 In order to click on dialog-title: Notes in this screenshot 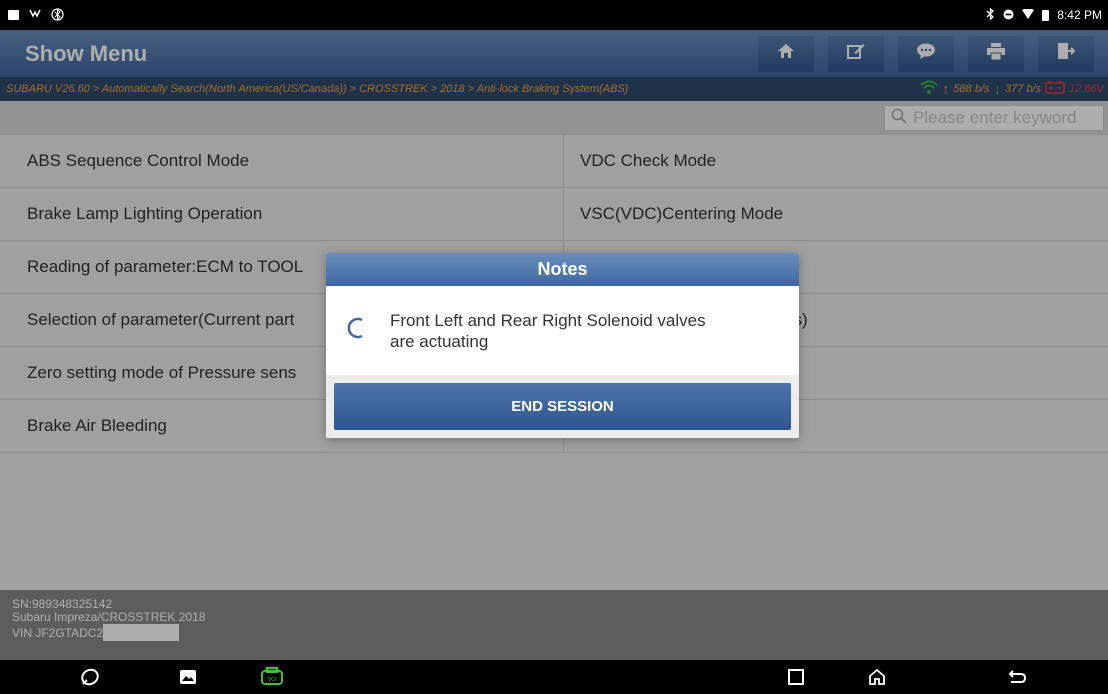, I will do `click(562, 269)`.